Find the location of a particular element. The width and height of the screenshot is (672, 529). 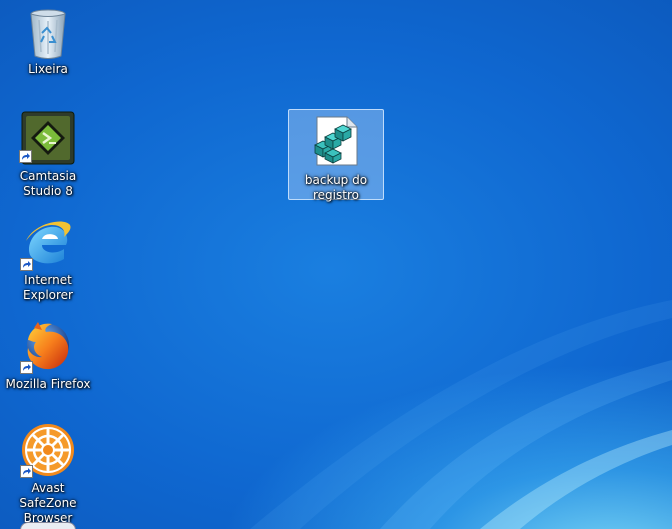

desktop-icon-firefox: Mozilla Firefox is located at coordinates (48, 355).